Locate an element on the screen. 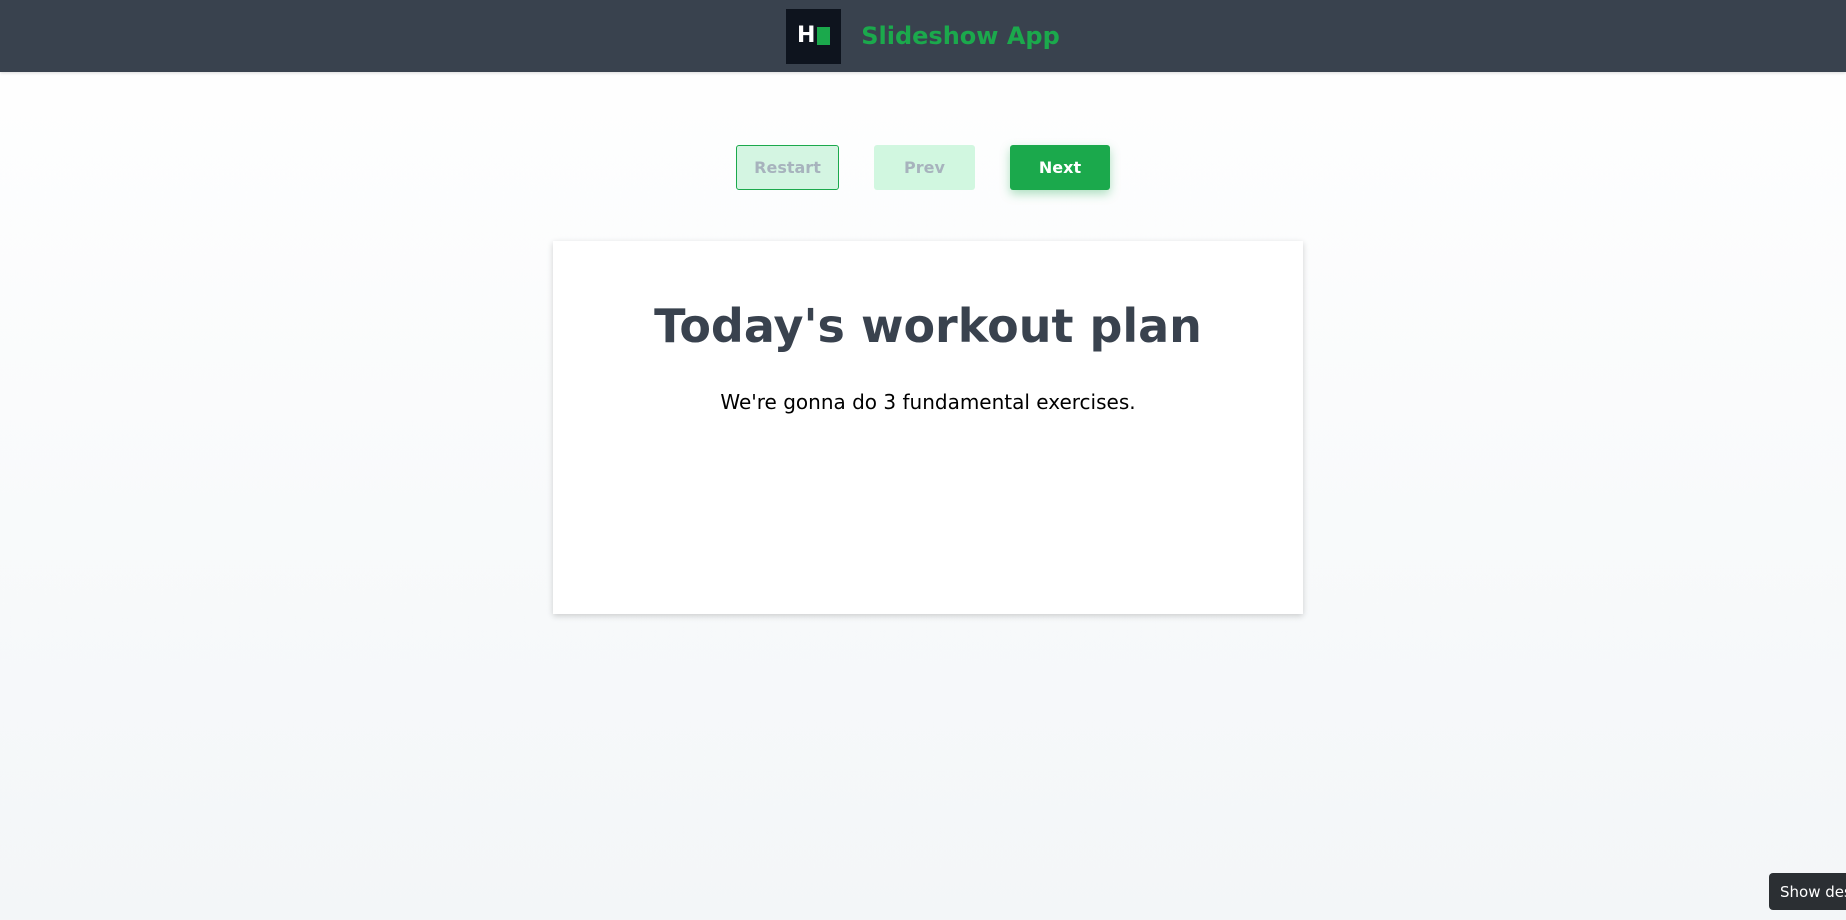 The width and height of the screenshot is (1846, 920). header-brand: H Slideshow App is located at coordinates (923, 36).